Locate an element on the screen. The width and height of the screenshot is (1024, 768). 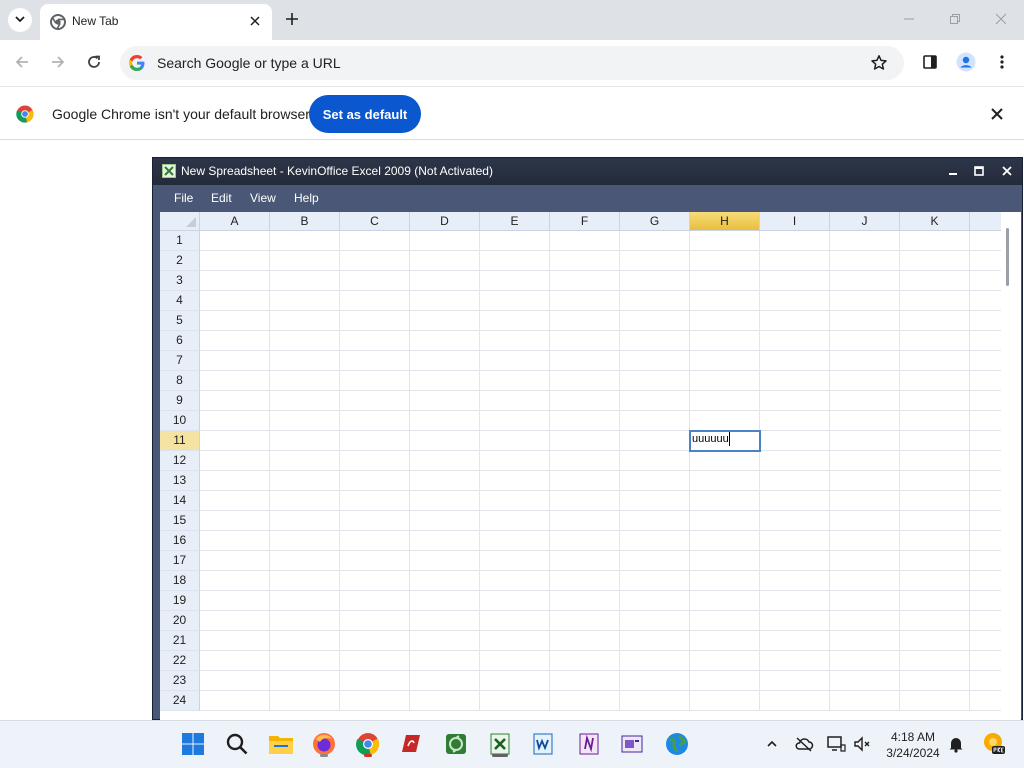
column-header-i: I is located at coordinates (795, 221).